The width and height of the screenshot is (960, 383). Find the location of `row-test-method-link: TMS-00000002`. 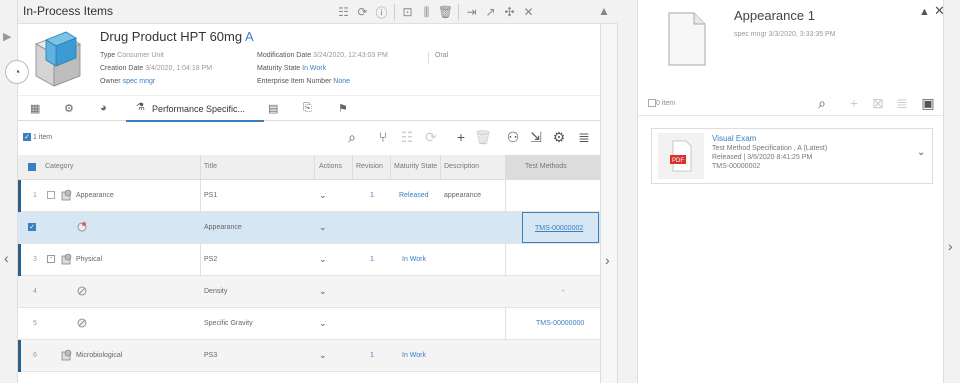

row-test-method-link: TMS-00000002 is located at coordinates (559, 228).